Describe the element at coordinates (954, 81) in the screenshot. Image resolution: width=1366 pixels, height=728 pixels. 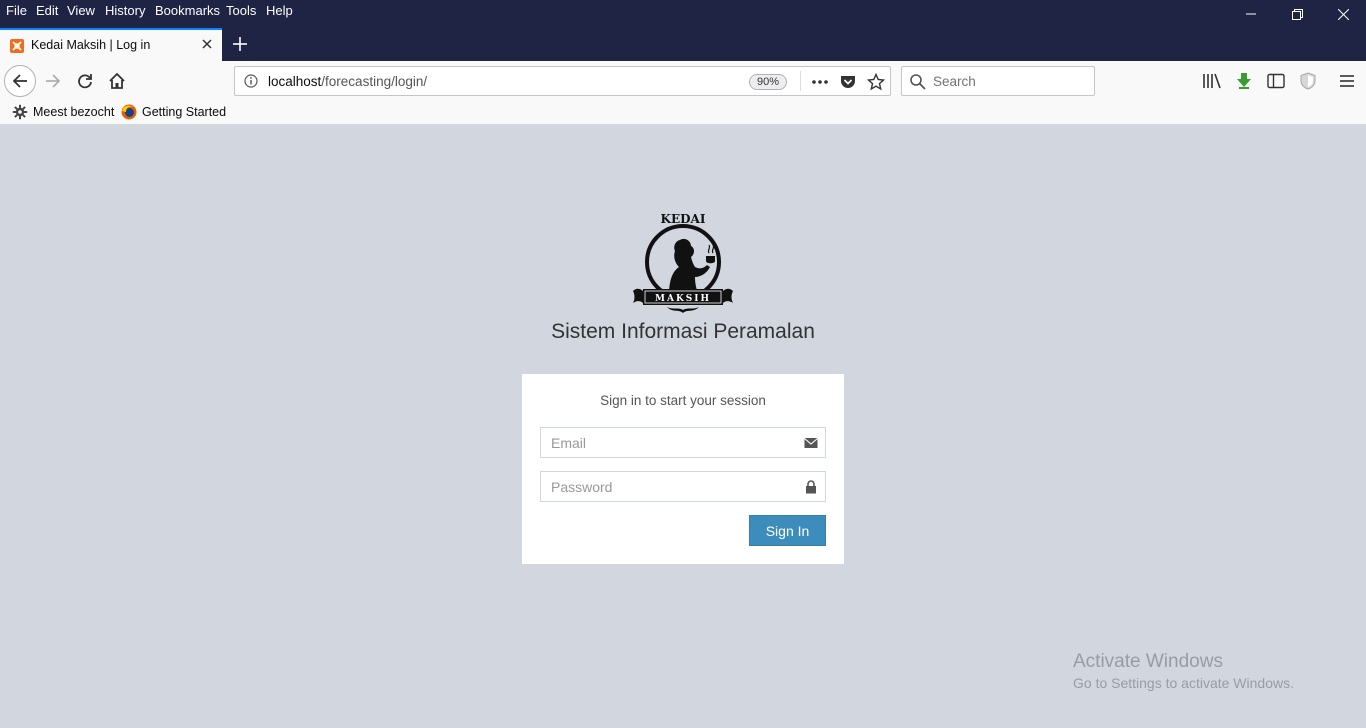
I see `search-placeholder: Search` at that location.